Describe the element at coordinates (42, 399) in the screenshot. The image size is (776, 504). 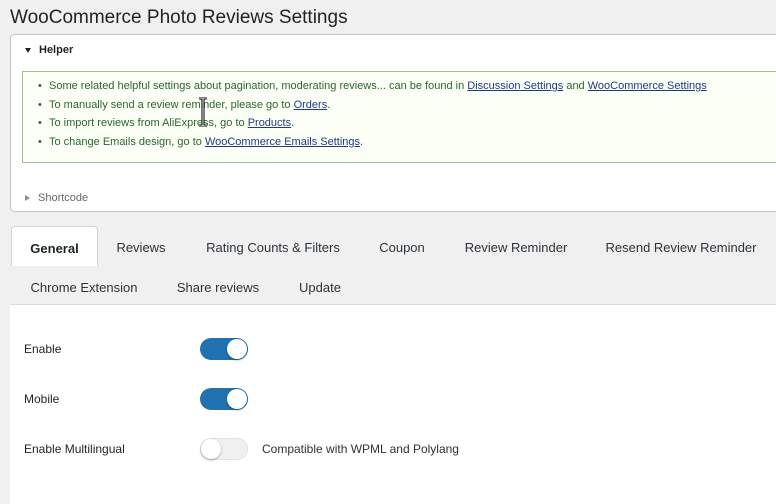
I see `mobile-label: Mobile` at that location.